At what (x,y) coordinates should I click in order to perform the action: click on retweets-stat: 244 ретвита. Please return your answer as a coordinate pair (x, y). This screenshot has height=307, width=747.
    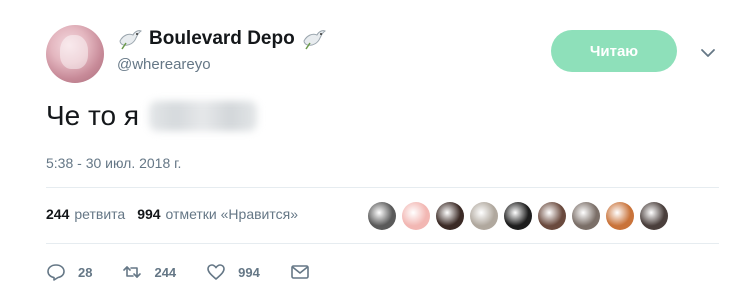
    Looking at the image, I should click on (85, 214).